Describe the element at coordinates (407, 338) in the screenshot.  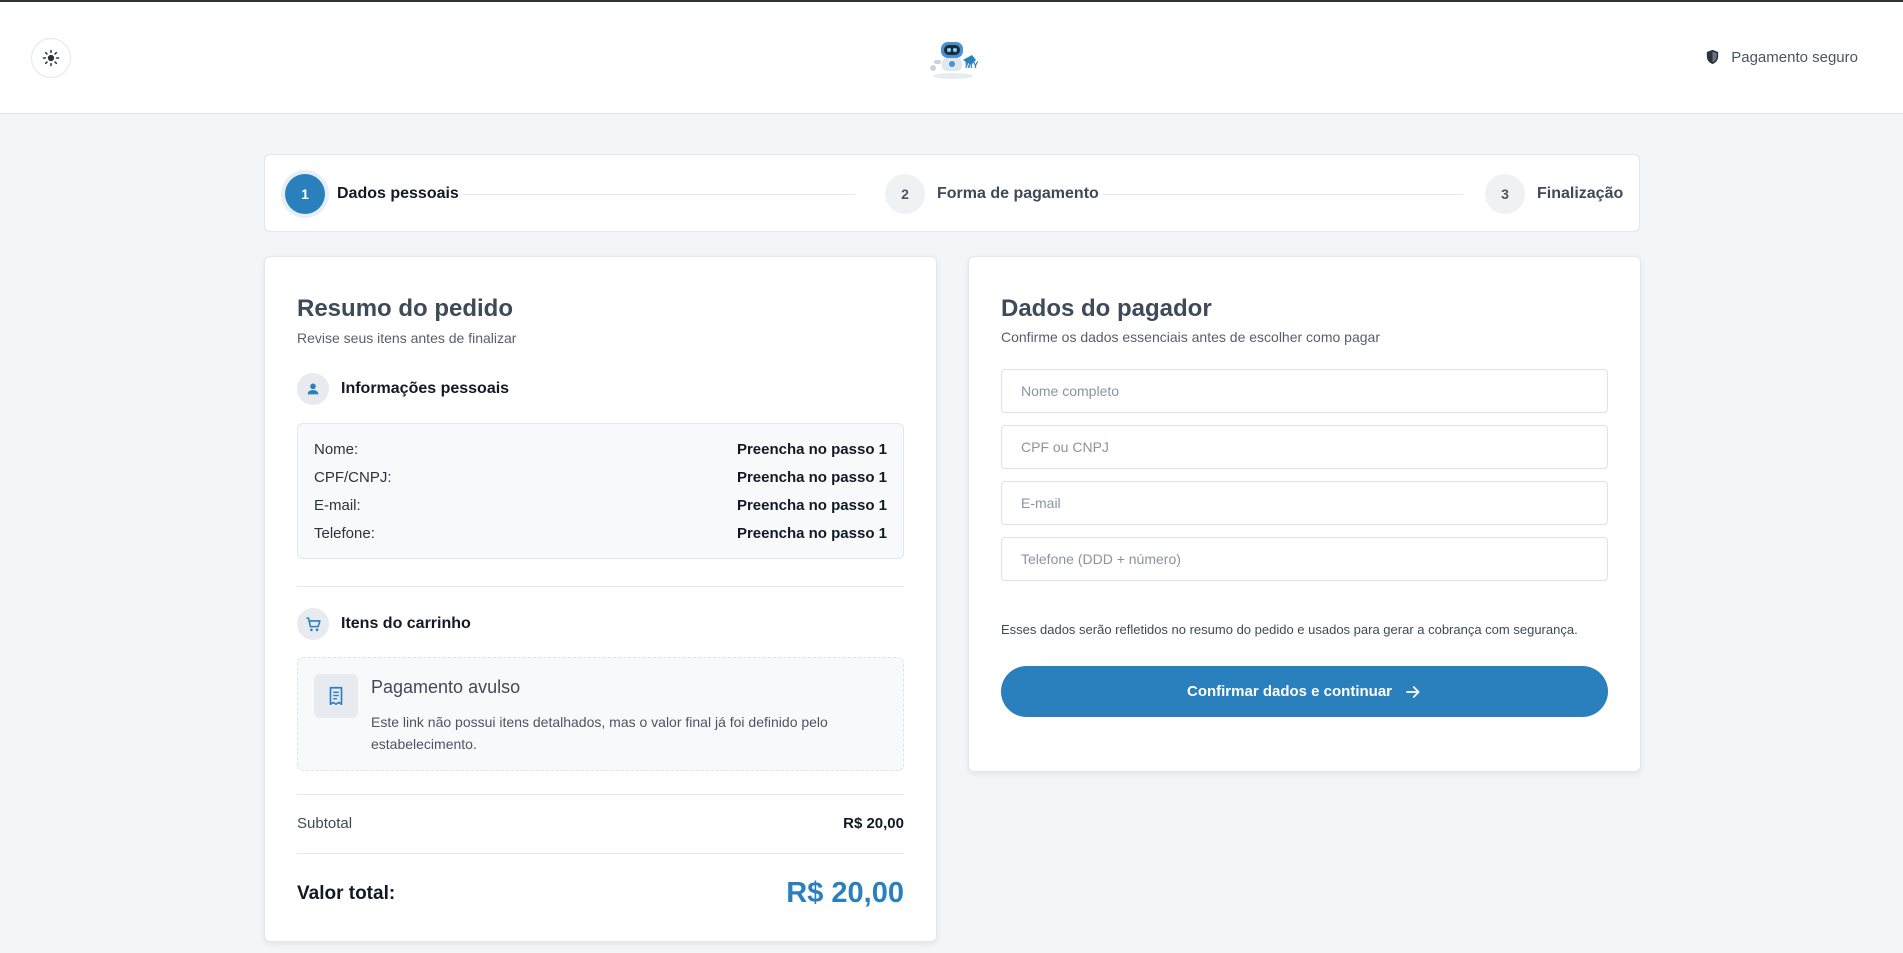
I see `summary-subtitle: Revise seus itens antes de finalizar` at that location.